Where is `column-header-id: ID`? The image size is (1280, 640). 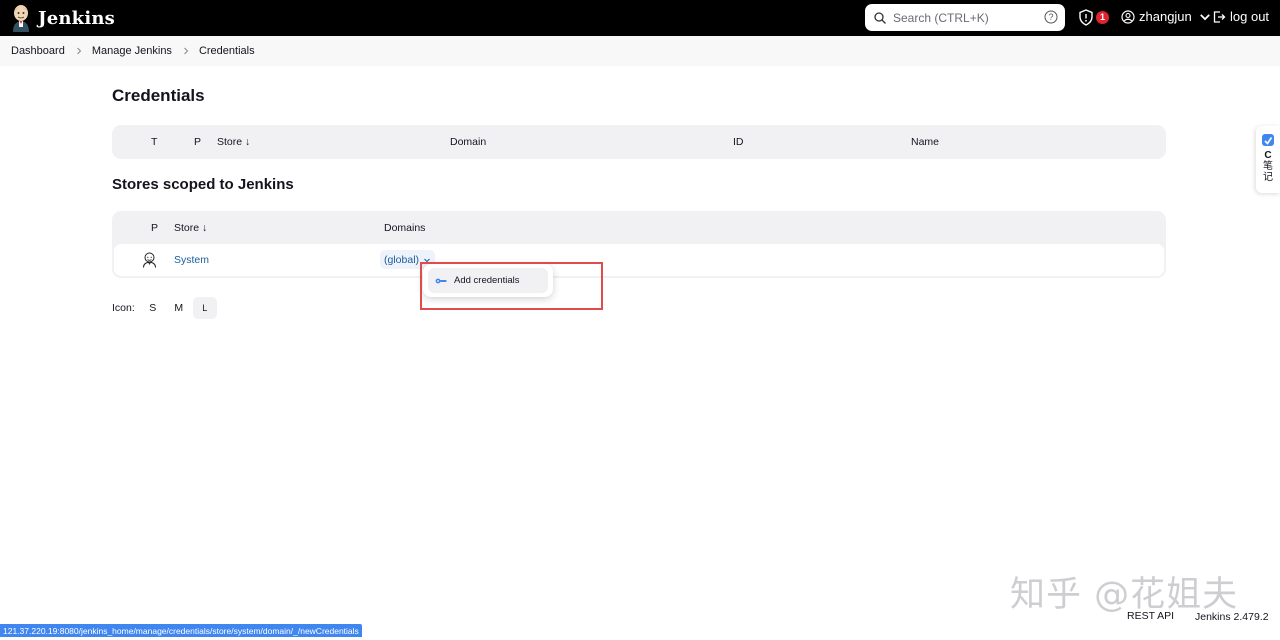
column-header-id: ID is located at coordinates (738, 142).